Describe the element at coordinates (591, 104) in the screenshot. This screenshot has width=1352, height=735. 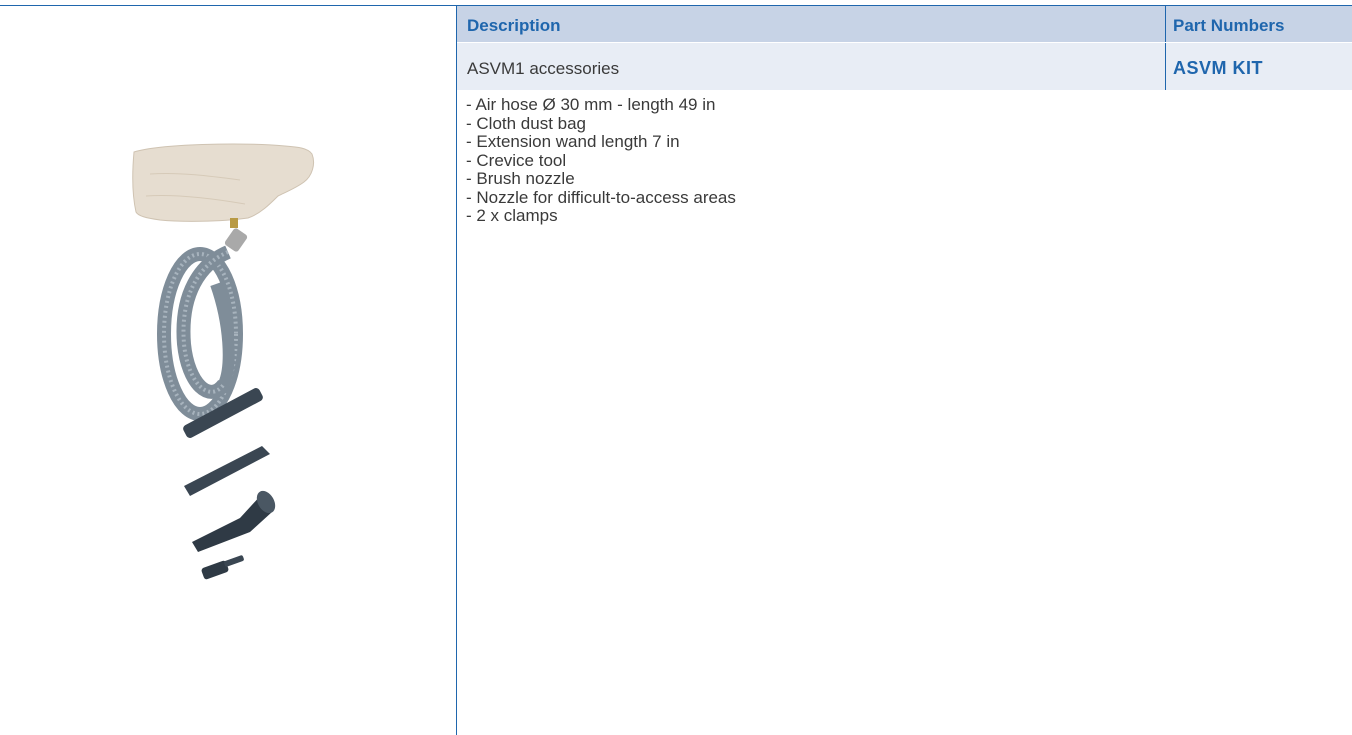
I see `feature-item: - Air hose Ø 30 mm - length 49 in` at that location.